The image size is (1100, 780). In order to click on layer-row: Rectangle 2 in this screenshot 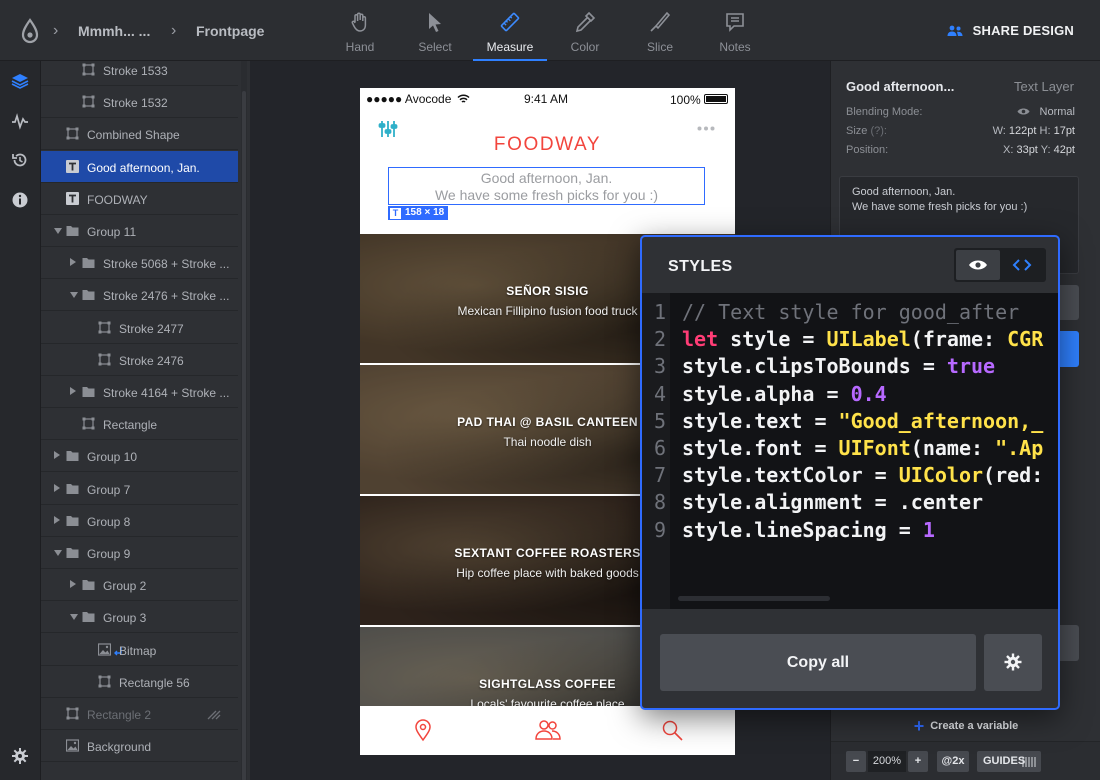, I will do `click(139, 714)`.